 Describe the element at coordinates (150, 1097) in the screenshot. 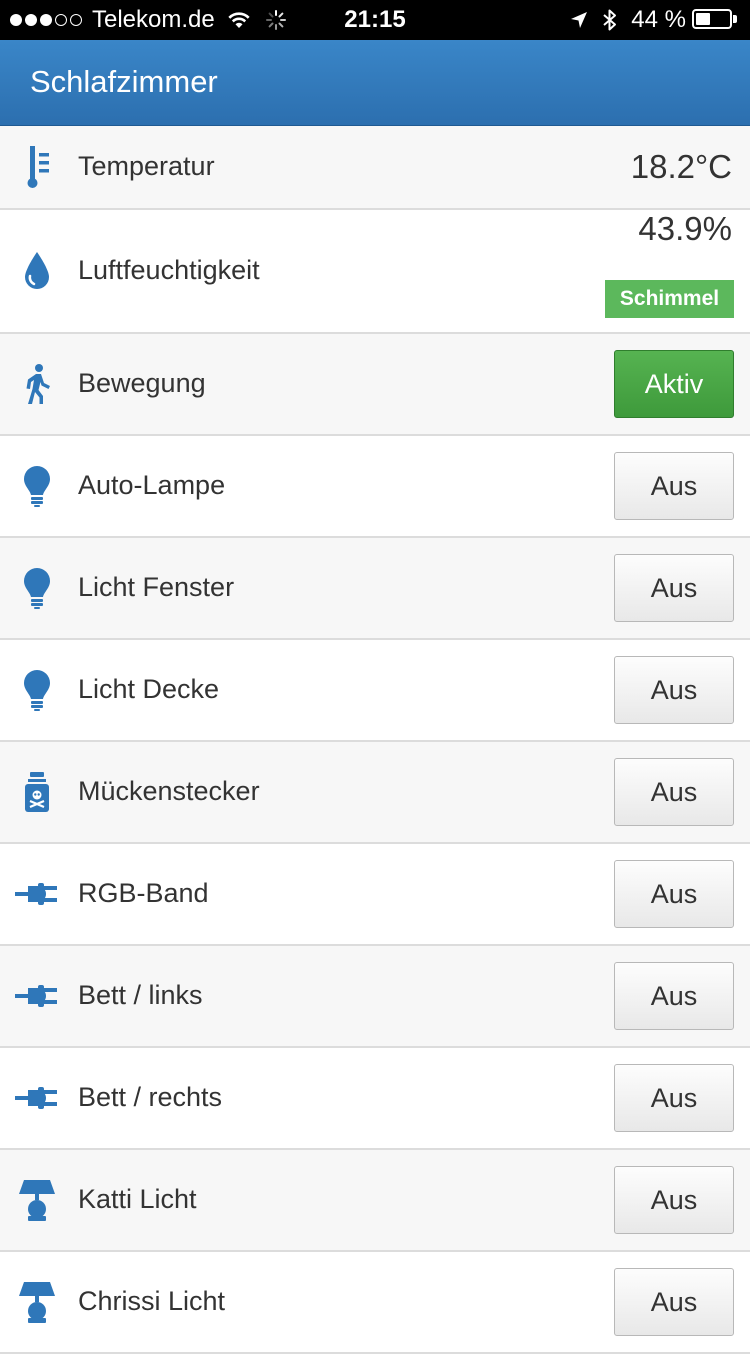

I see `device-label: Bett / rechts` at that location.